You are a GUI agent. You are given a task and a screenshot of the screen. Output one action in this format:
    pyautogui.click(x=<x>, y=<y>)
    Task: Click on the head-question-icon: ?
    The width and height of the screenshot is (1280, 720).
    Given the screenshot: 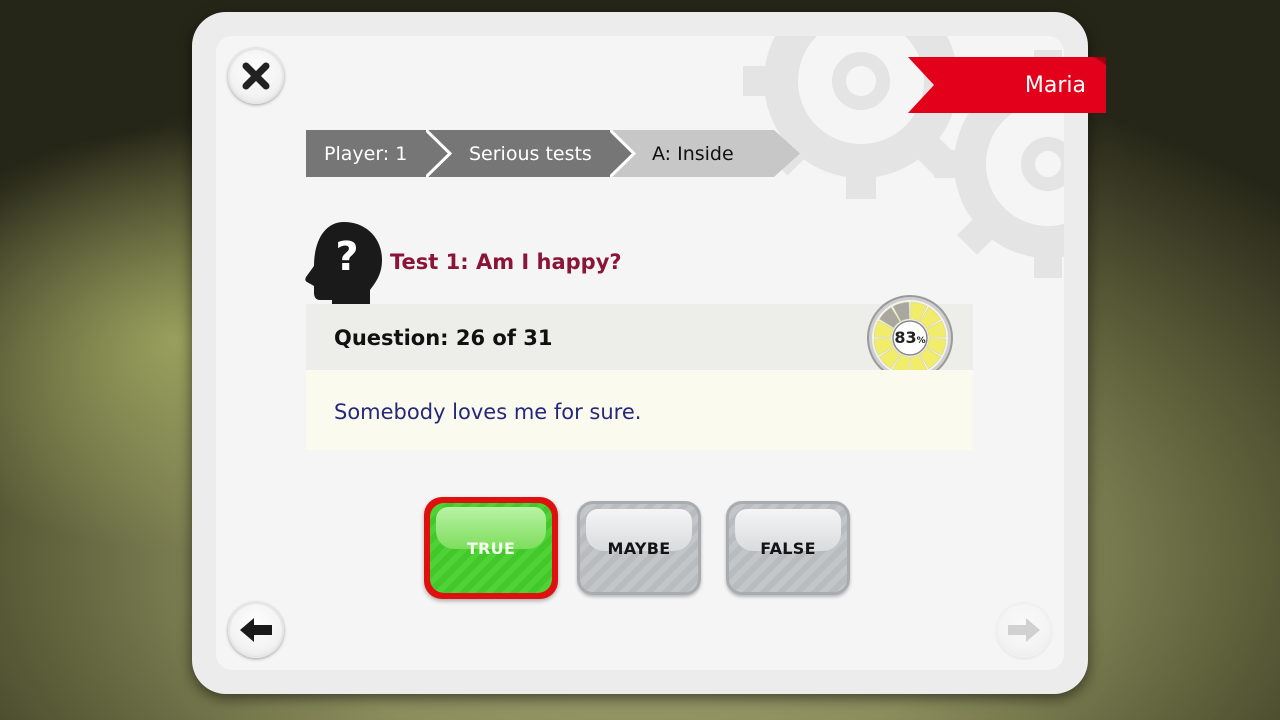 What is the action you would take?
    pyautogui.click(x=343, y=266)
    